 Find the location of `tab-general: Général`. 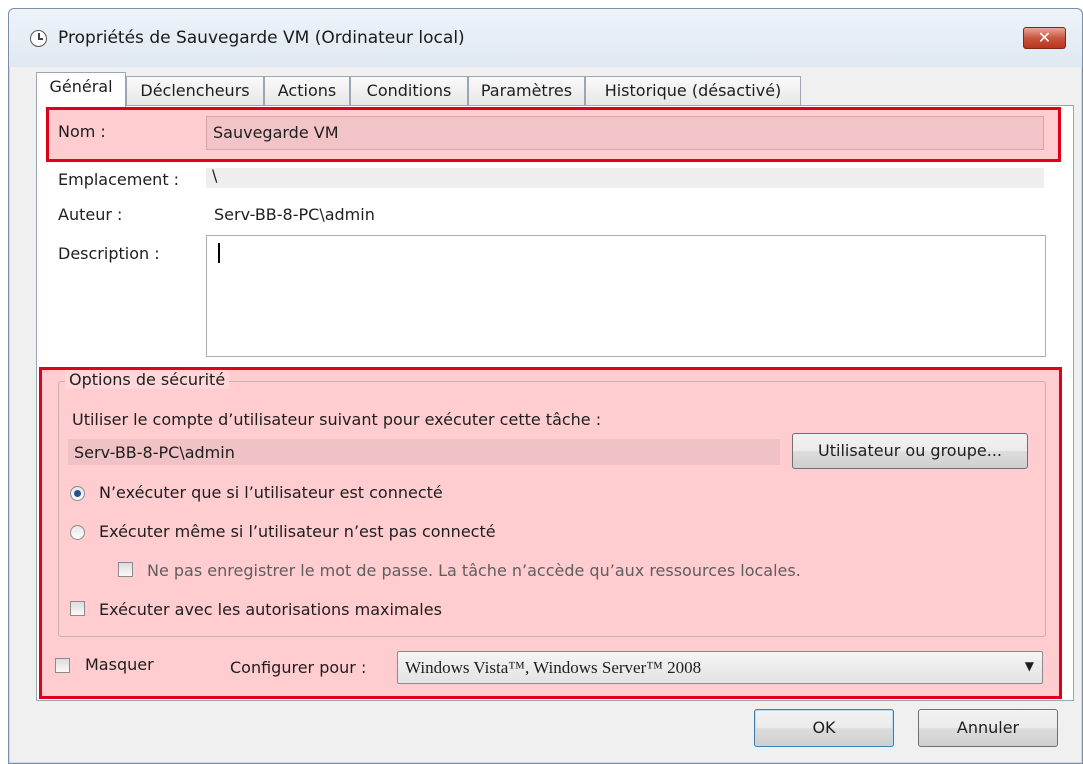

tab-general: Général is located at coordinates (81, 89).